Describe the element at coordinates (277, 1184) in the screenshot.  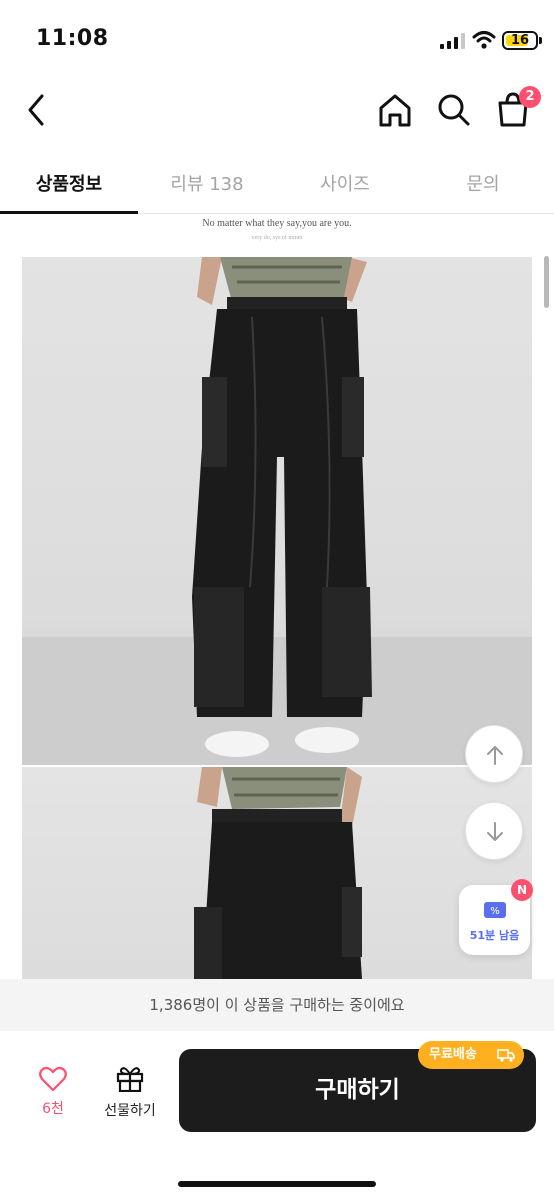
I see `home-indicator` at that location.